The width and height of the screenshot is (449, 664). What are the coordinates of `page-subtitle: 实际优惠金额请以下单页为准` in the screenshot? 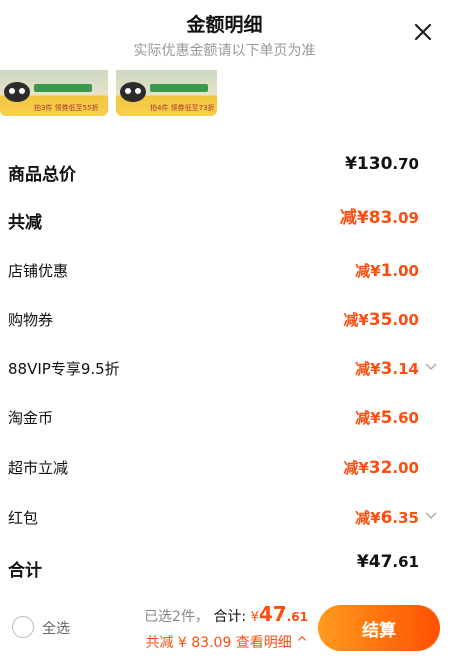 It's located at (224, 51).